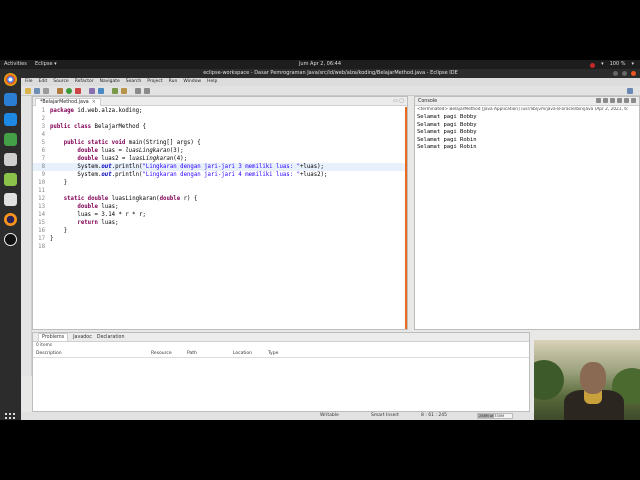 This screenshot has width=640, height=480. Describe the element at coordinates (633, 100) in the screenshot. I see `view-menu-icon` at that location.